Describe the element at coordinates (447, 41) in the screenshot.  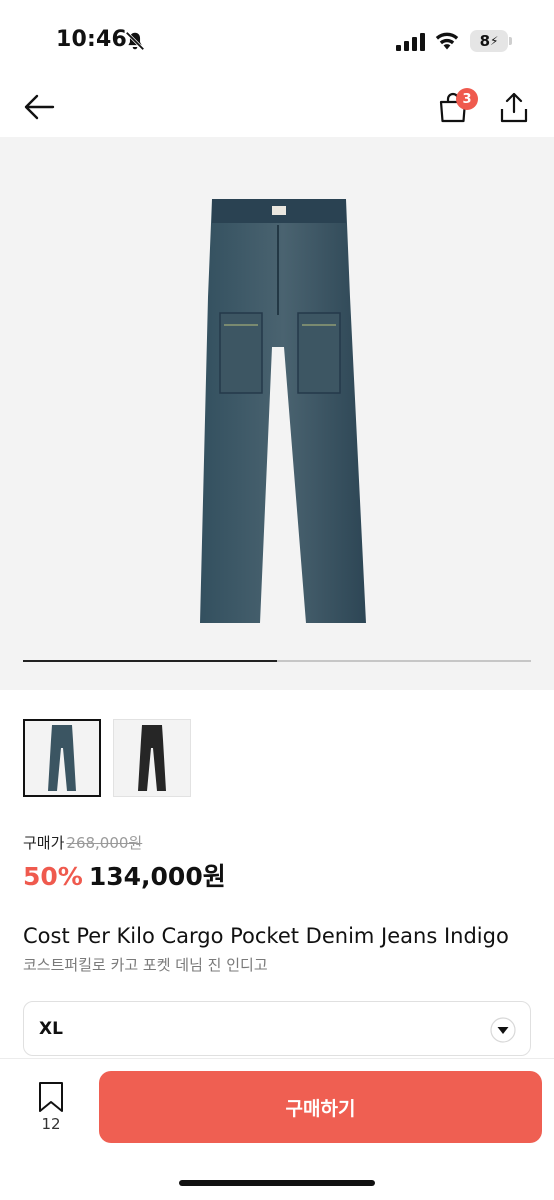
I see `wifi-icon` at that location.